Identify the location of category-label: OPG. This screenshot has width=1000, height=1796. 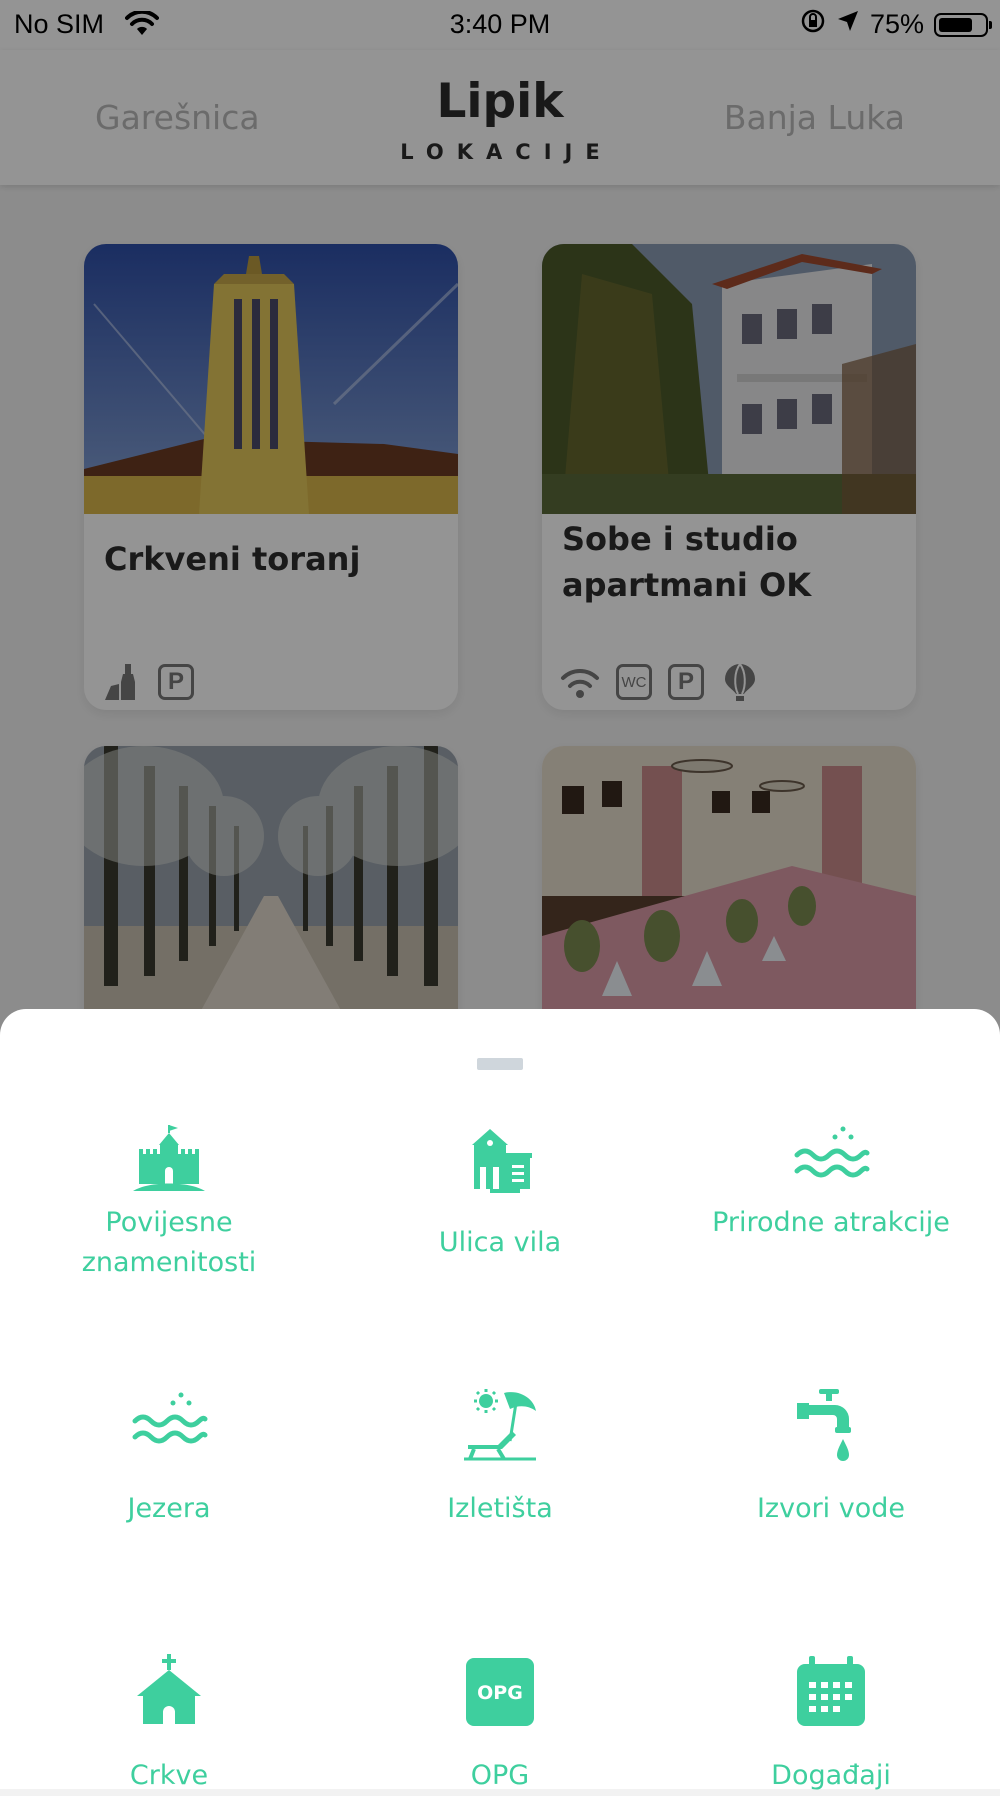
(500, 1775).